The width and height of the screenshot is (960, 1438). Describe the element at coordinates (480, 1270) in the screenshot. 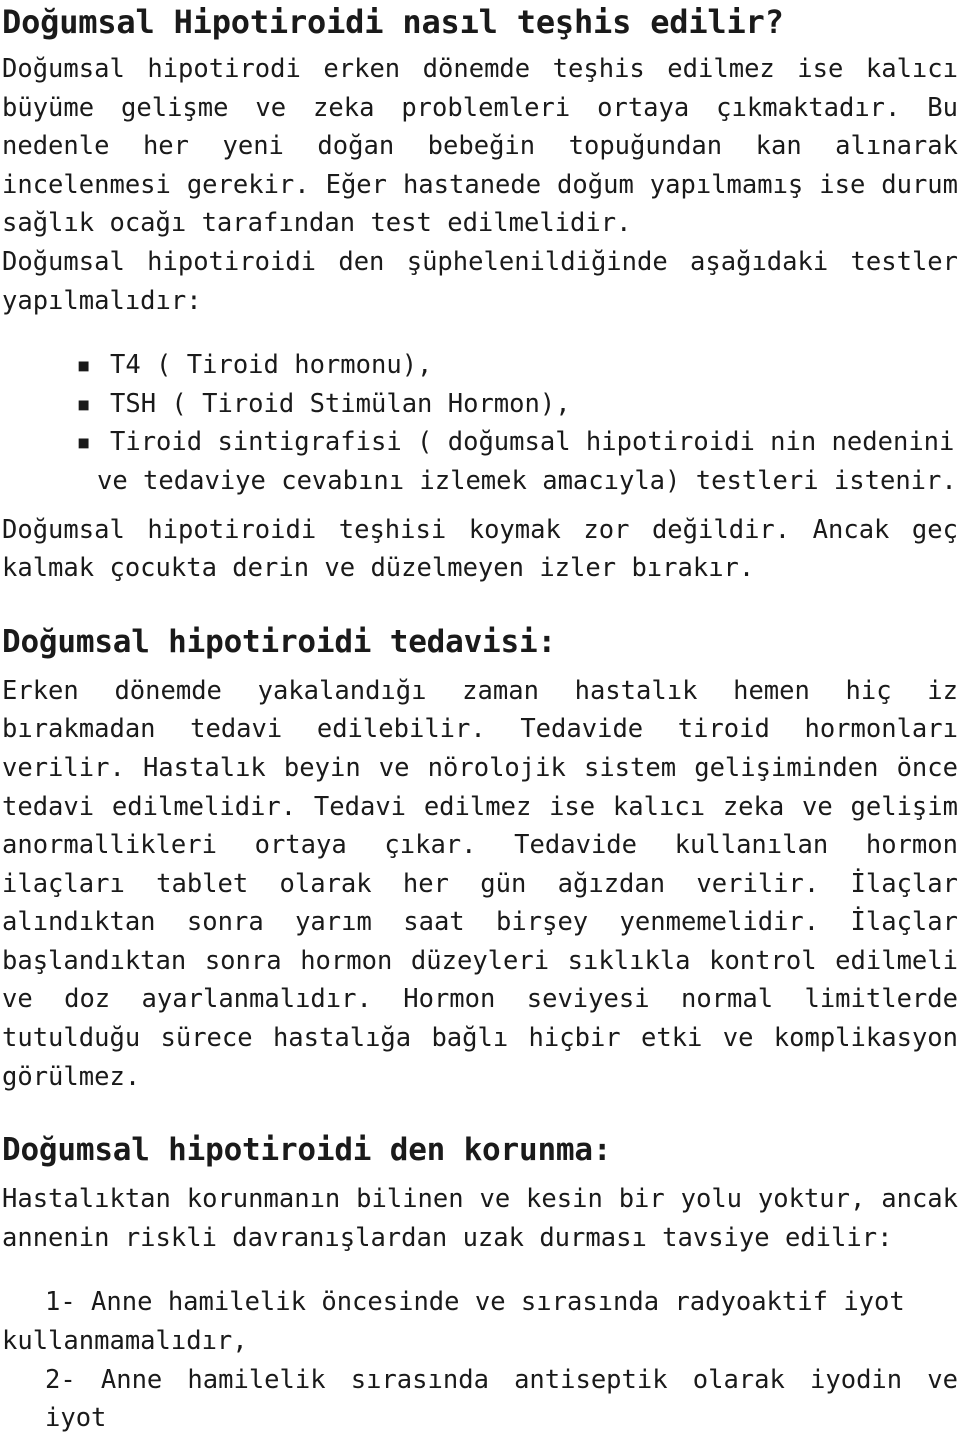

I see `spacer-before-prevention-list` at that location.